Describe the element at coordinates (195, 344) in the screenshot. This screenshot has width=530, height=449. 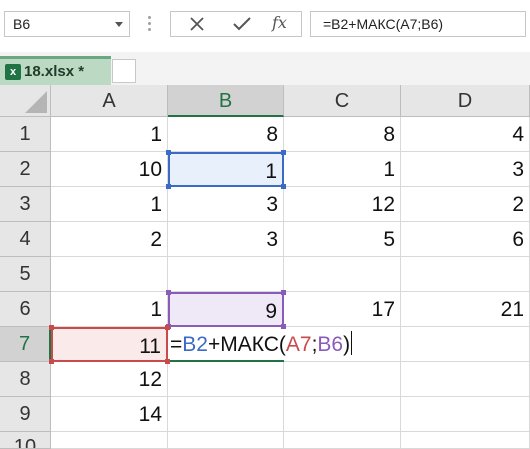
I see `formula-token-b2: B2` at that location.